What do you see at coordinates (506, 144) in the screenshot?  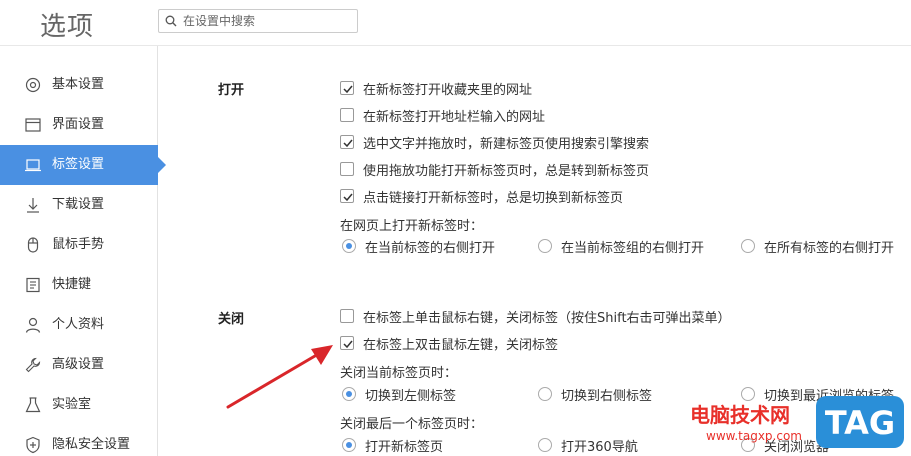 I see `option-label: 选中文字并拖放时，新建标签页使用搜索引擎搜索` at bounding box center [506, 144].